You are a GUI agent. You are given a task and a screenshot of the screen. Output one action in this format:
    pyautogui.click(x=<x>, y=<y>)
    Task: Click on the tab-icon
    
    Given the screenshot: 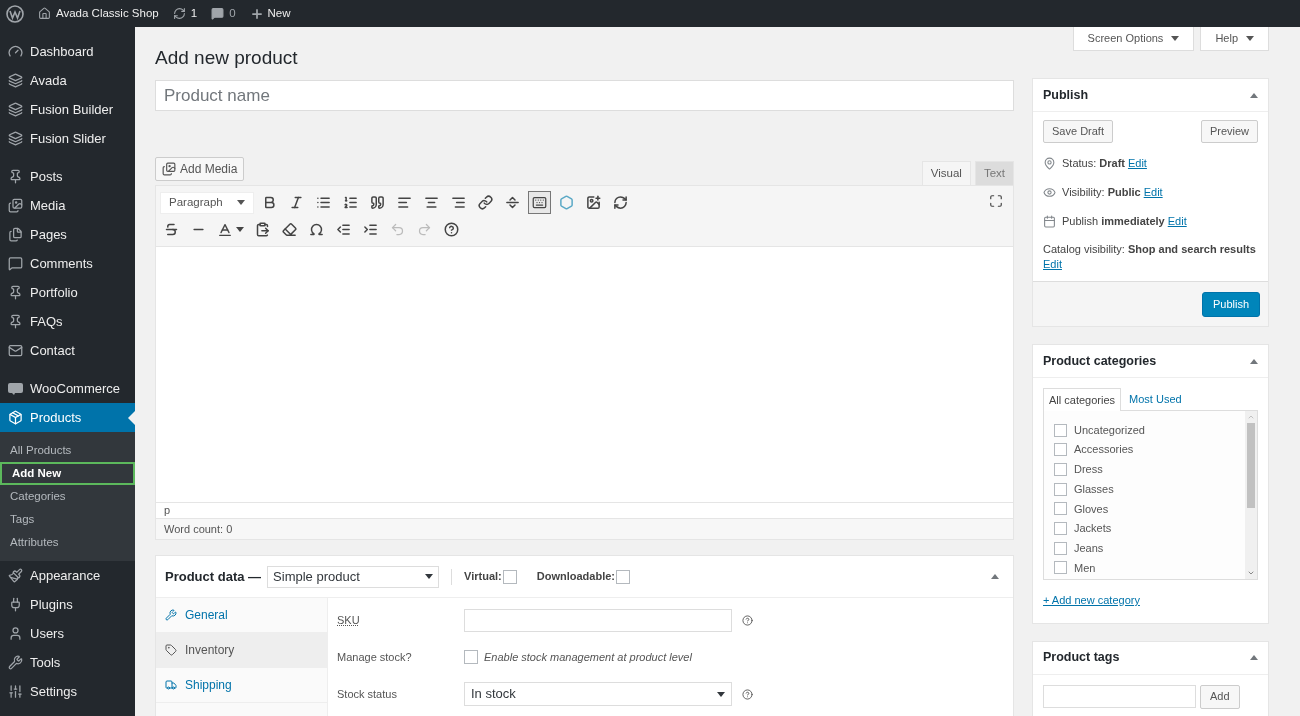 What is the action you would take?
    pyautogui.click(x=171, y=685)
    